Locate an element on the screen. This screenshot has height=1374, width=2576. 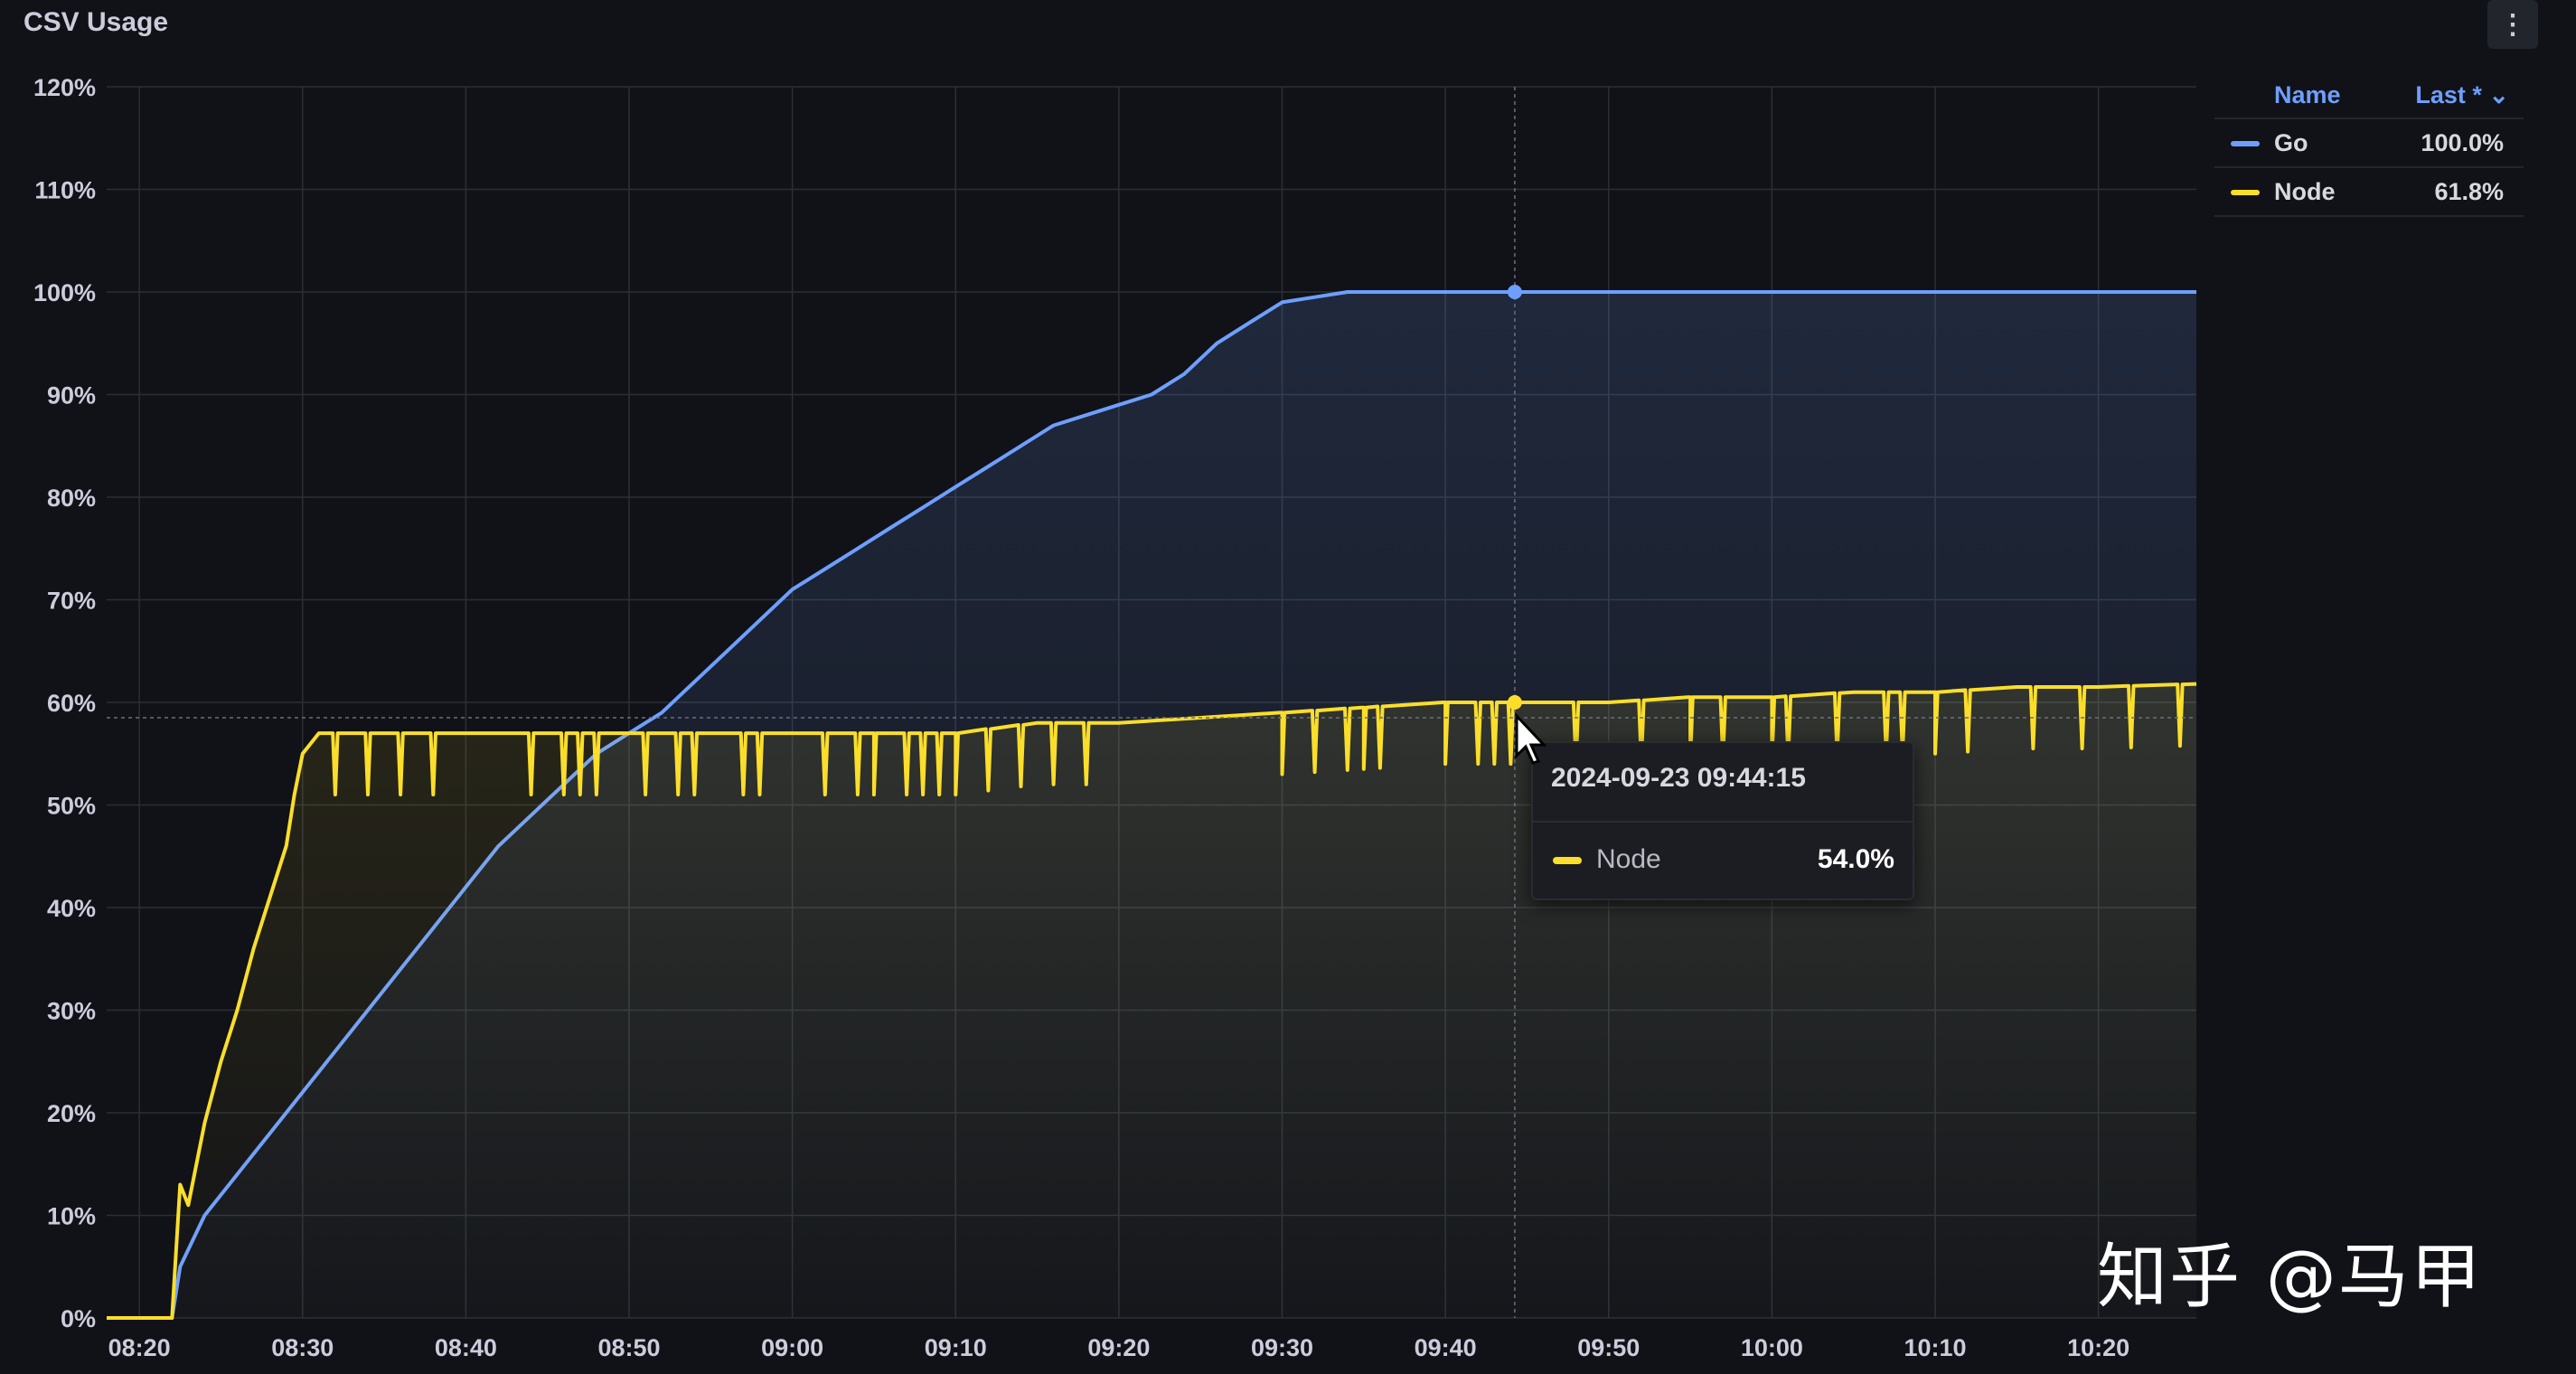
x-tick-label: 08:50 is located at coordinates (628, 1347).